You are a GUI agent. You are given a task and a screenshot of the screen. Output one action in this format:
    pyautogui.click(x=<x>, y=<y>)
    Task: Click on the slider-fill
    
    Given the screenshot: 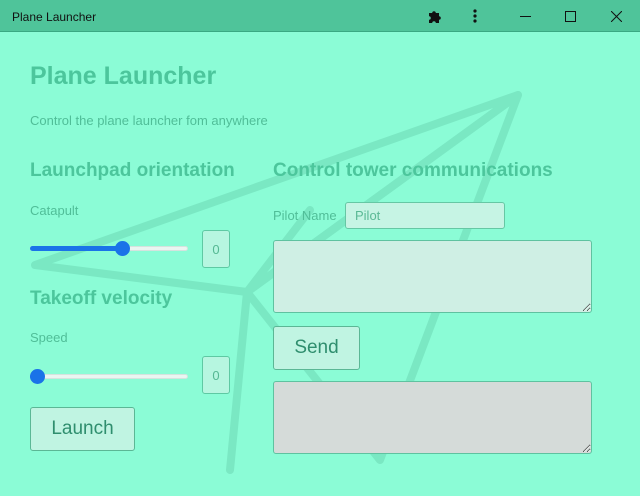 What is the action you would take?
    pyautogui.click(x=77, y=248)
    